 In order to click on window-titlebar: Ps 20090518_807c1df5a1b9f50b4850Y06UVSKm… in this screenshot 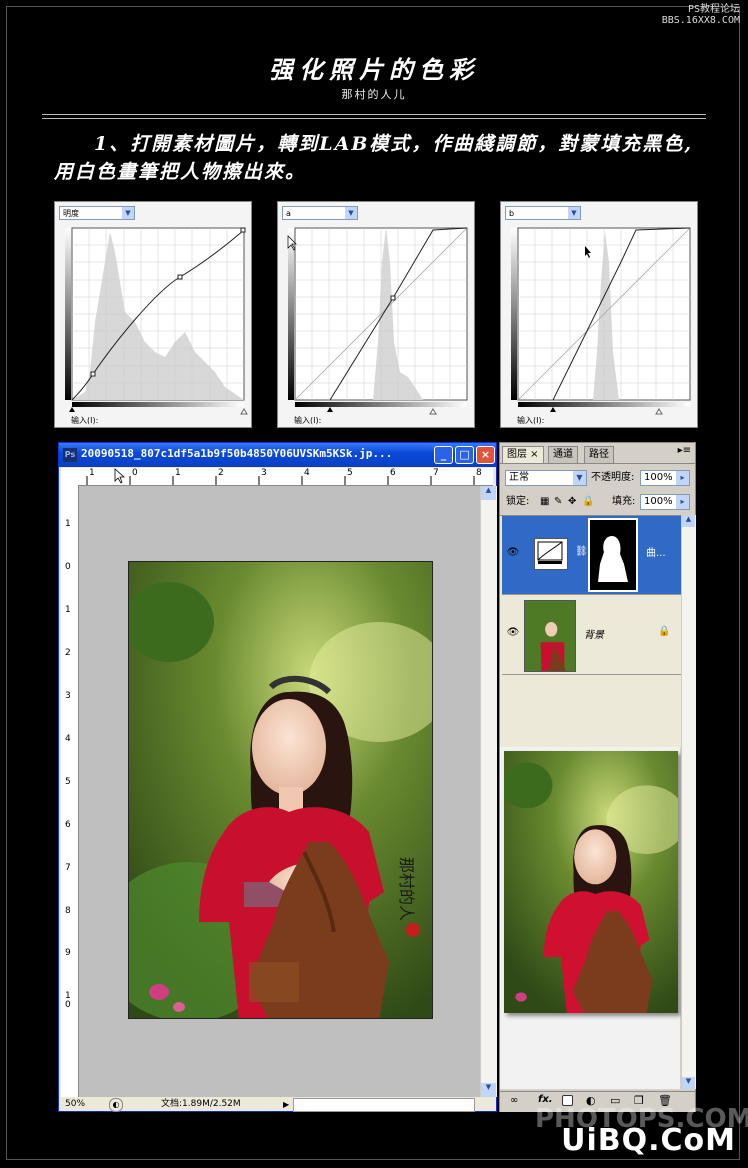, I will do `click(277, 455)`.